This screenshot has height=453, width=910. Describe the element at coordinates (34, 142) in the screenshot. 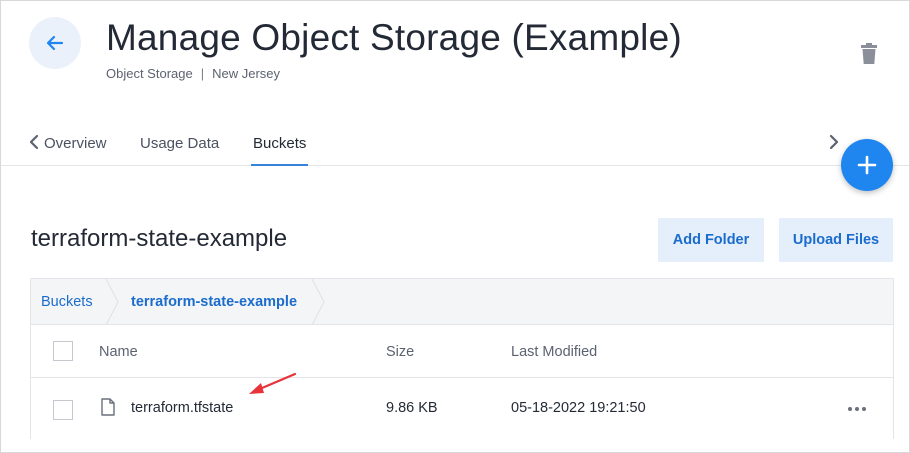

I see `chevron-left-icon` at that location.